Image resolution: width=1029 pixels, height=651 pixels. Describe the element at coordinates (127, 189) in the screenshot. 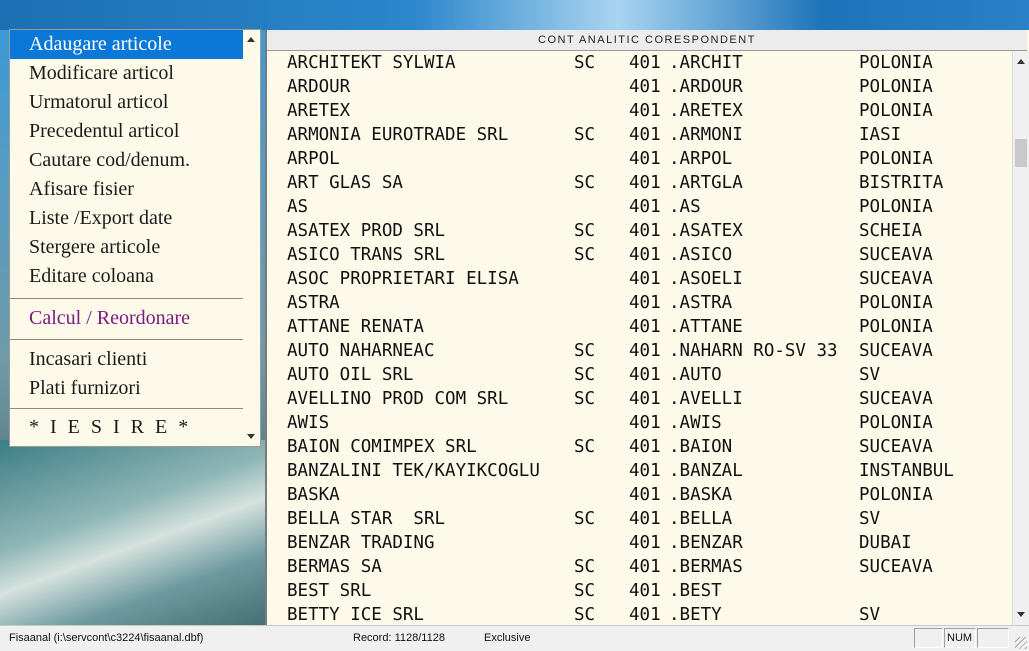

I see `menu-item-afisare-fisier: Afisare fisier` at that location.